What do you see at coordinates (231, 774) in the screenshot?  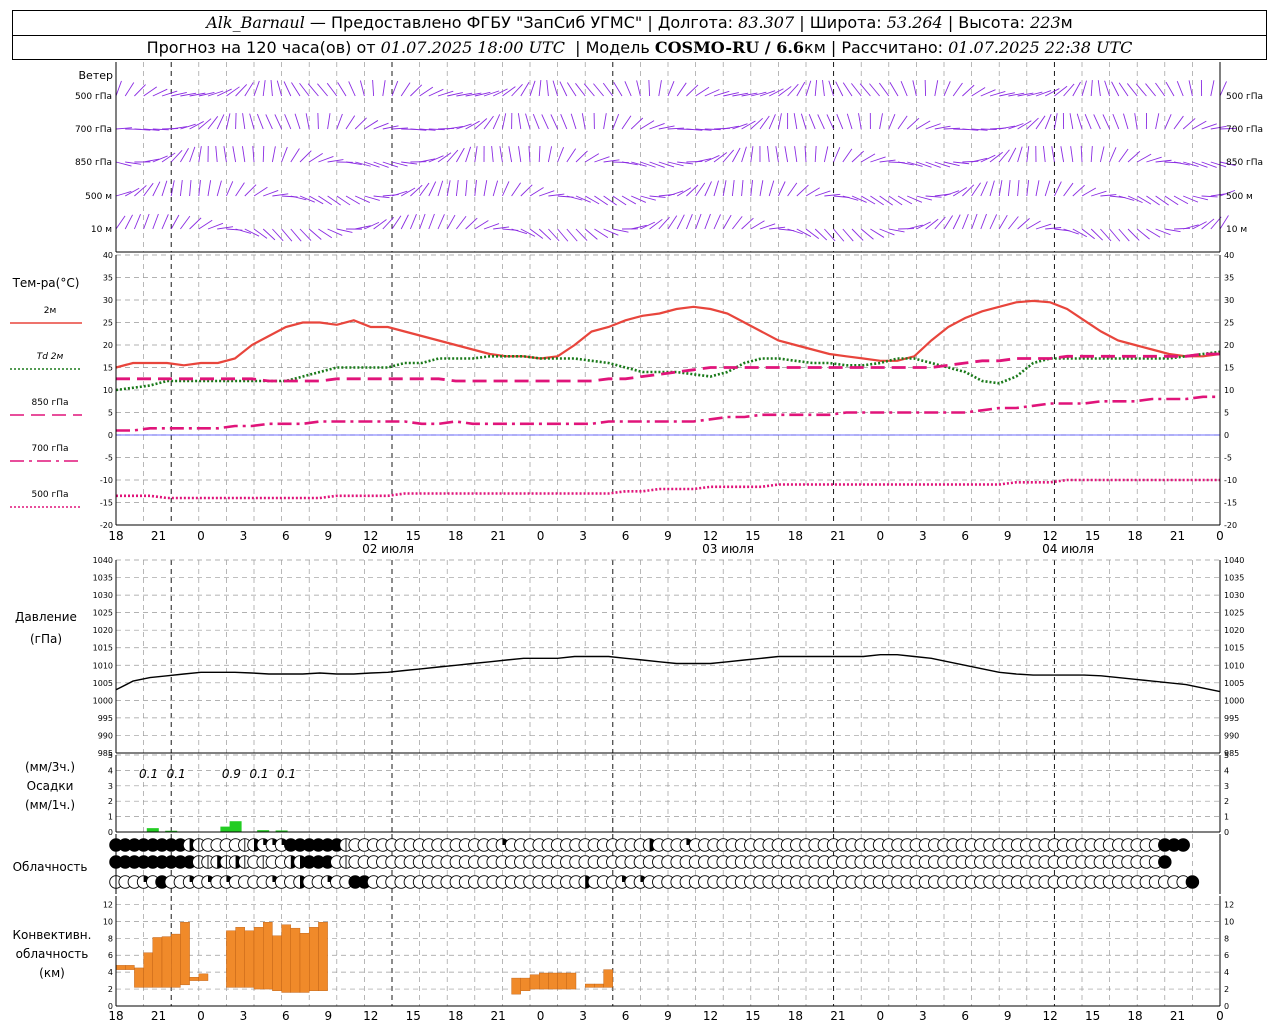 I see `precip-3h-label: 0.9` at bounding box center [231, 774].